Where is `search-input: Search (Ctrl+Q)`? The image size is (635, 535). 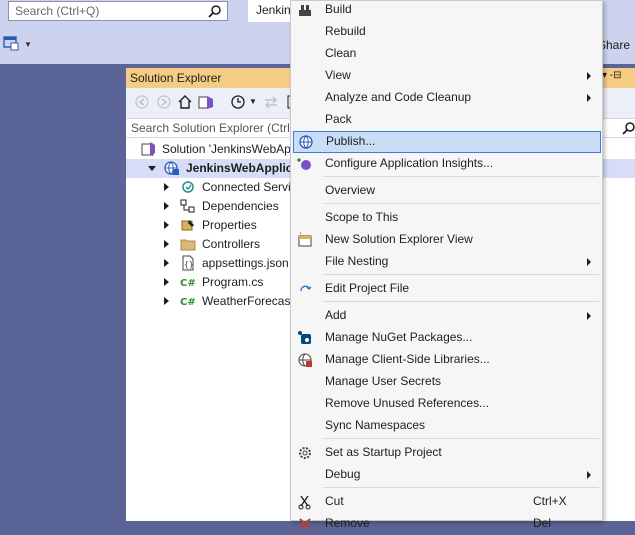 search-input: Search (Ctrl+Q) is located at coordinates (118, 11).